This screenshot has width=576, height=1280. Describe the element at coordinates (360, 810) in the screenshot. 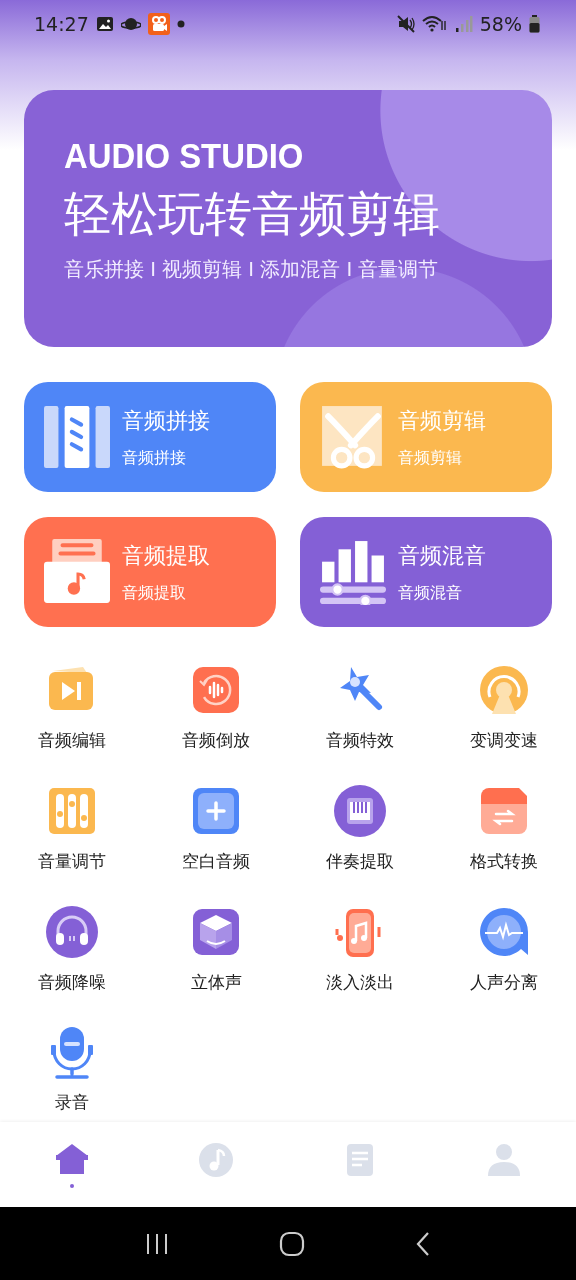

I see `piano-icon` at that location.